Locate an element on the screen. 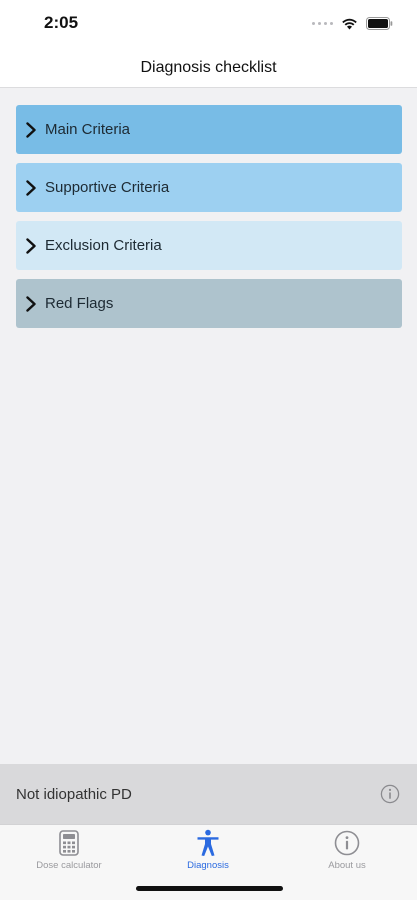 This screenshot has height=900, width=417. home-indicator is located at coordinates (209, 888).